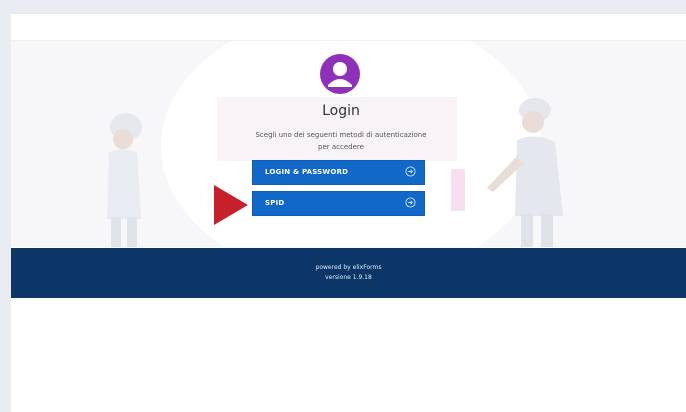 This screenshot has width=686, height=412. What do you see at coordinates (124, 180) in the screenshot?
I see `person-illustration-left` at bounding box center [124, 180].